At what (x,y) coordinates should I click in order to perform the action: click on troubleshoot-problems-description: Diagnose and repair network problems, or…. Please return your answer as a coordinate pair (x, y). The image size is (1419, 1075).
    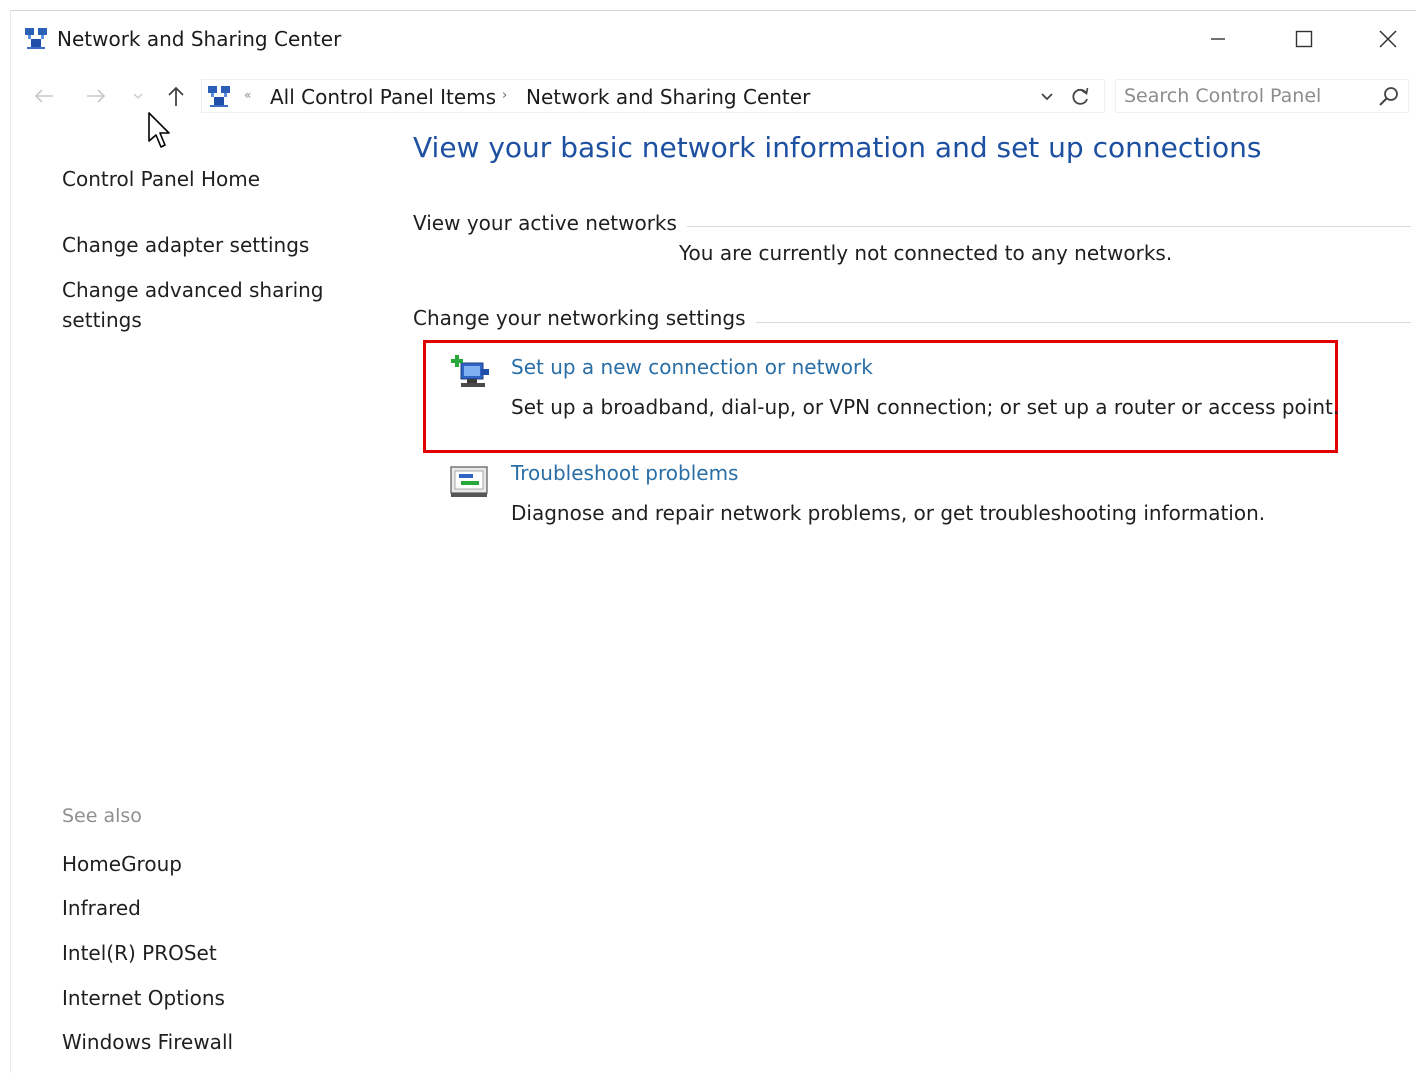
    Looking at the image, I should click on (888, 513).